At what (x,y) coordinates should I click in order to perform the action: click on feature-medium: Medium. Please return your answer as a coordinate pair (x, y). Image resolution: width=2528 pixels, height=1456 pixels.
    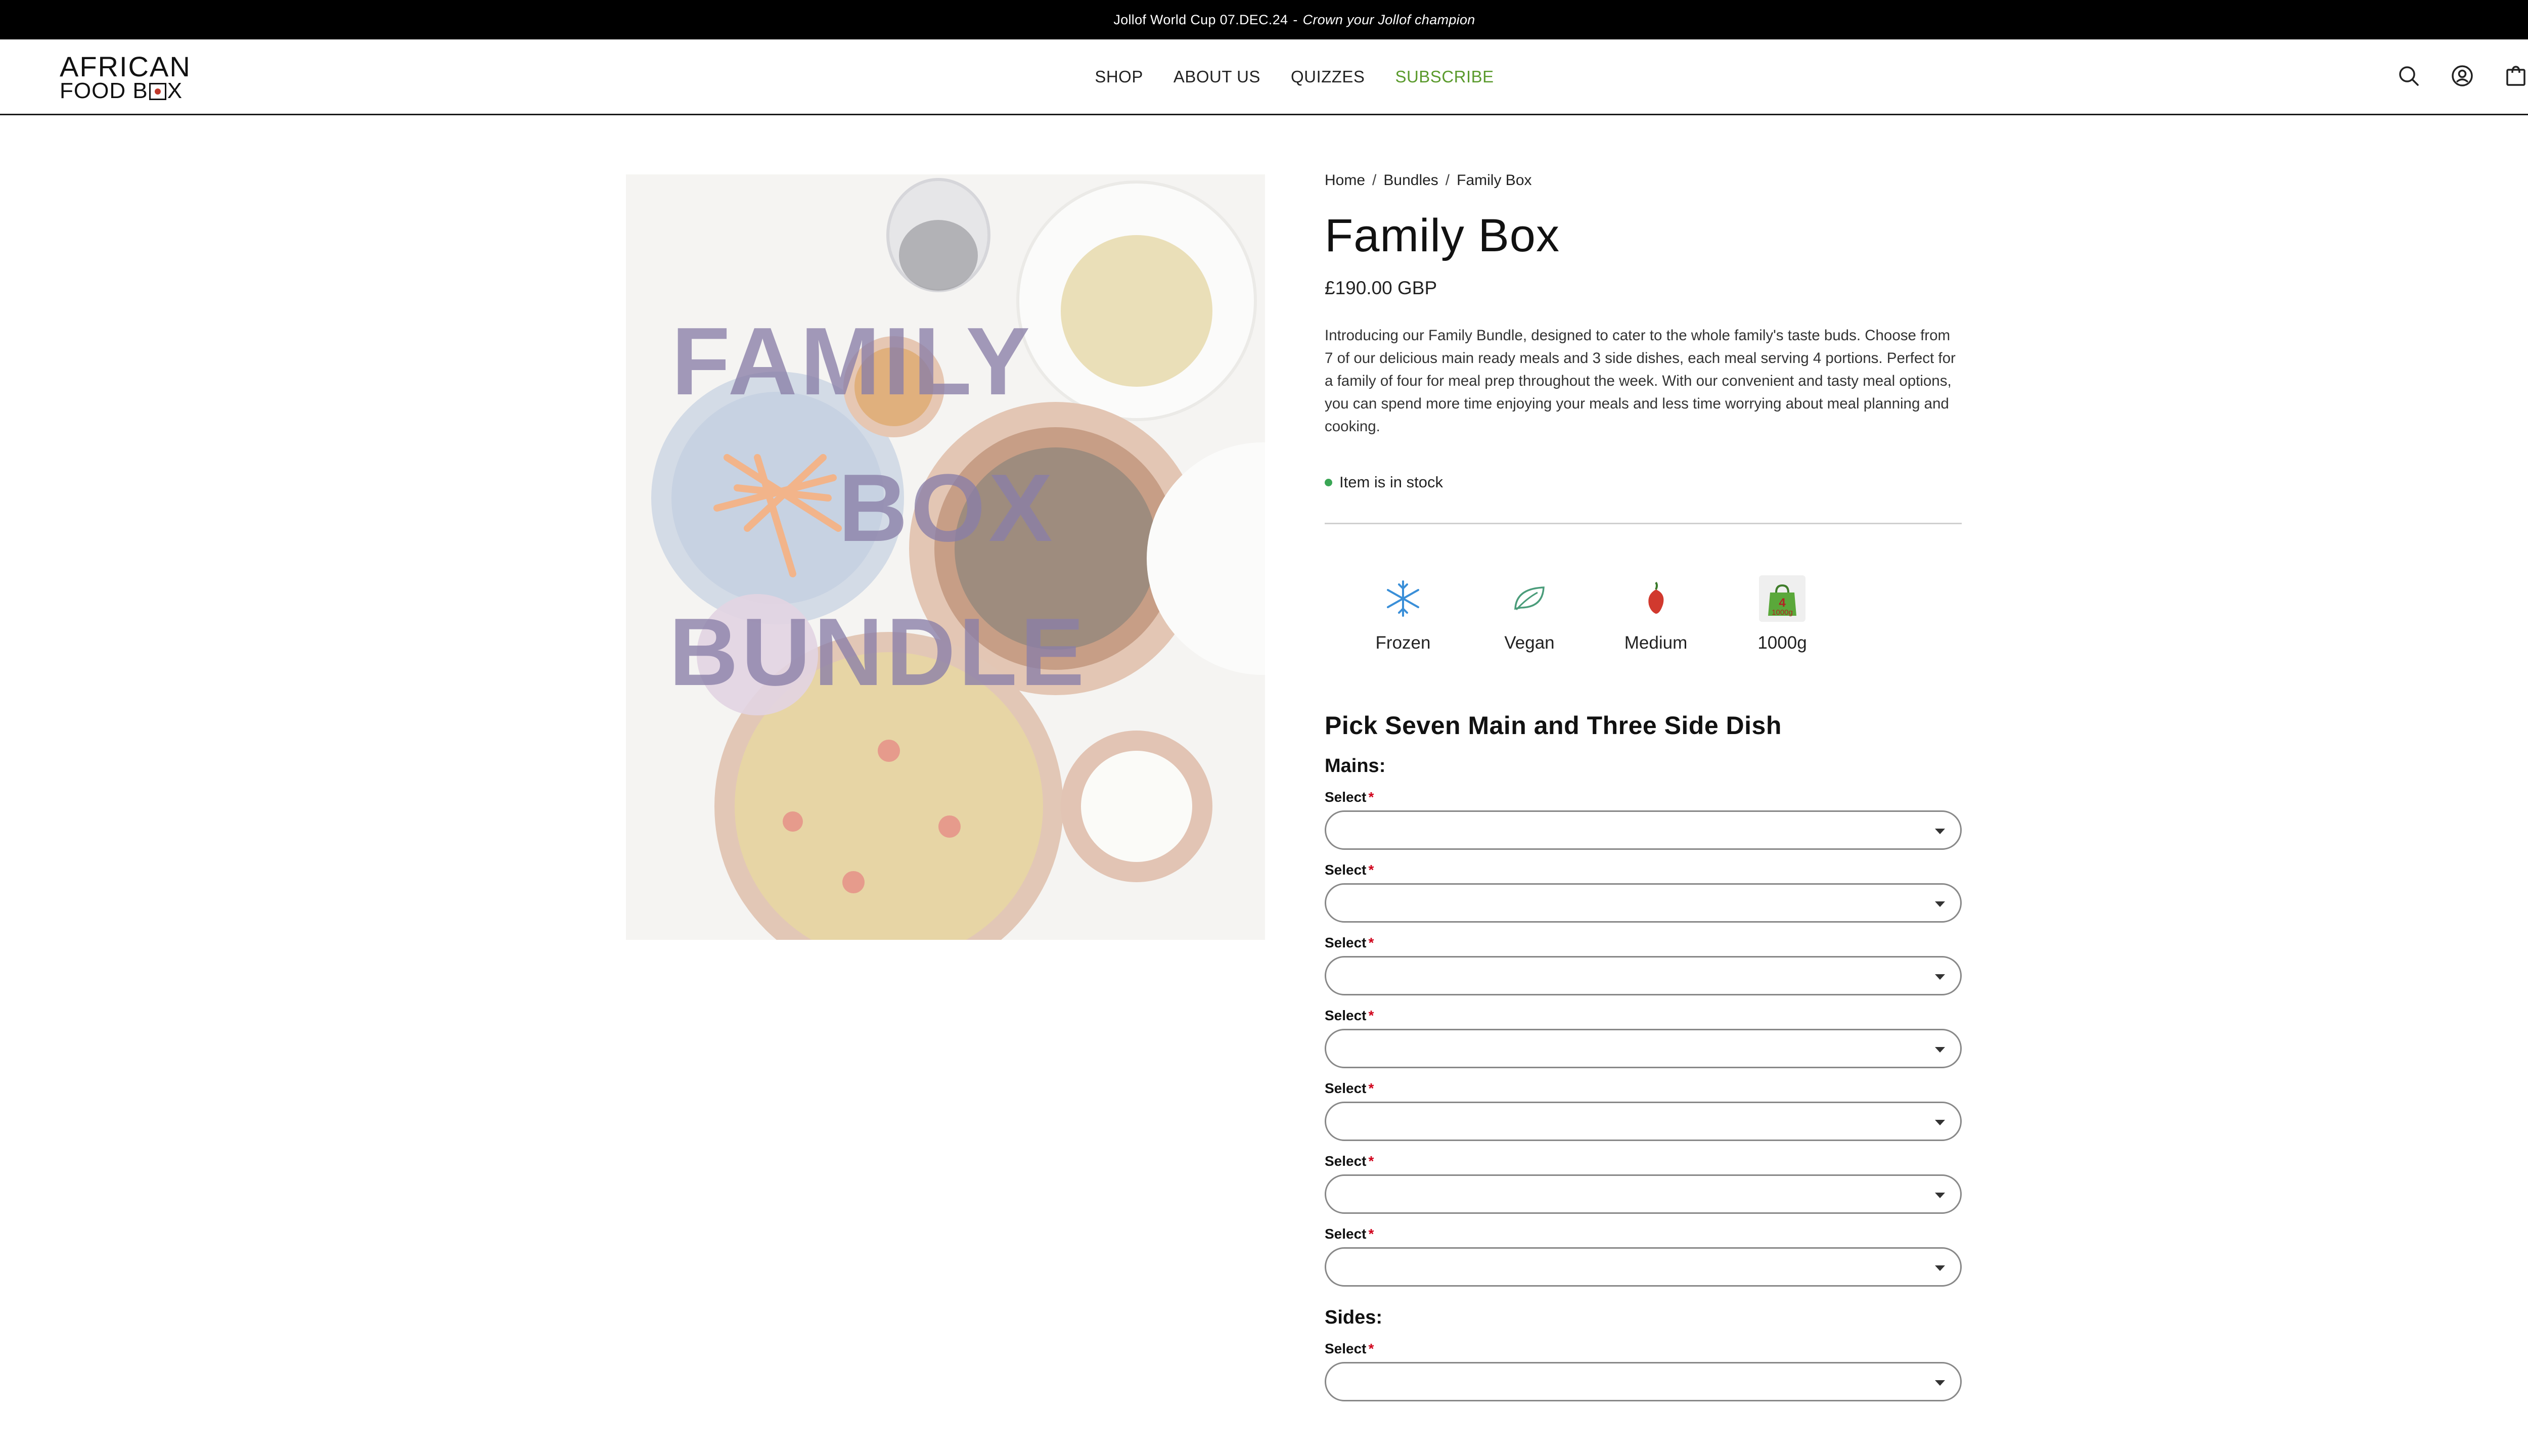
    Looking at the image, I should click on (1656, 612).